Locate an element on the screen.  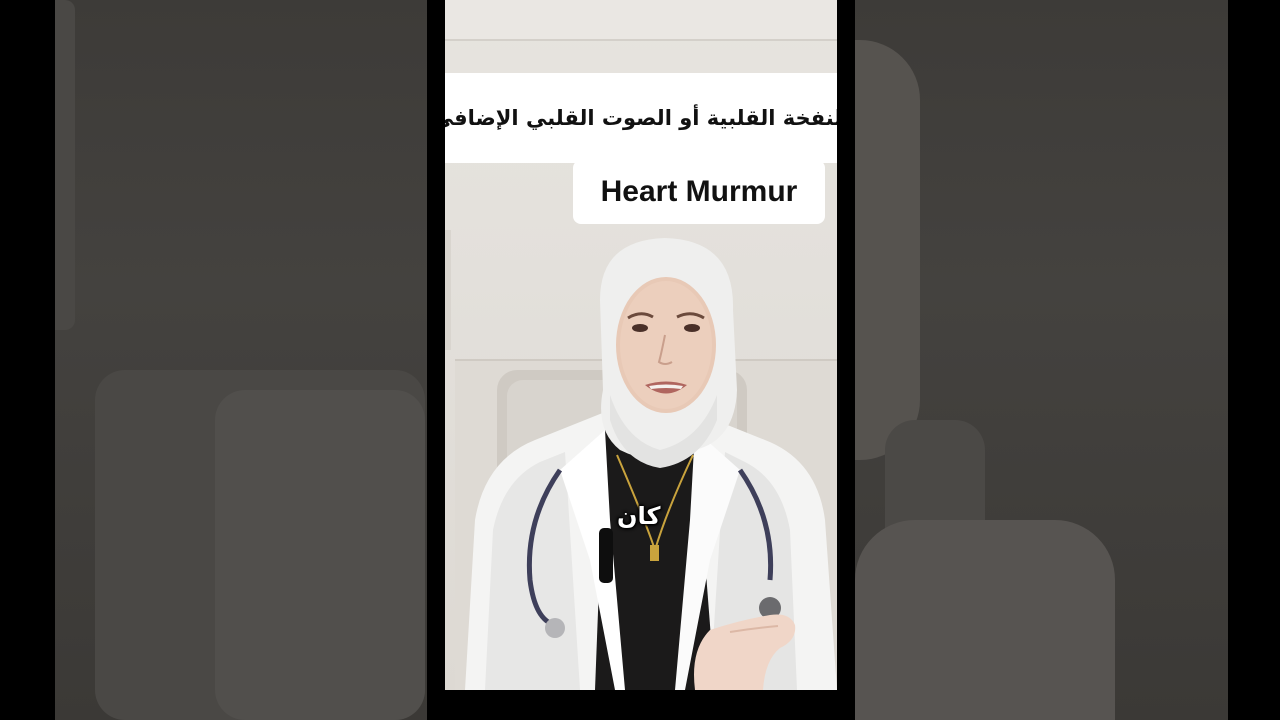
arabic-title-caption: النفخة القلبية أو الصوت القلبي الإضافي is located at coordinates (641, 118).